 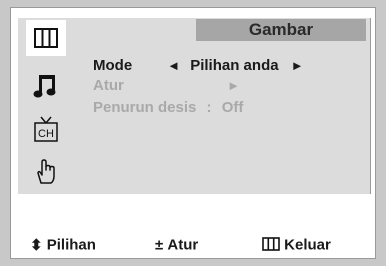 What do you see at coordinates (173, 65) in the screenshot?
I see `mode-left-arrow: ◄` at bounding box center [173, 65].